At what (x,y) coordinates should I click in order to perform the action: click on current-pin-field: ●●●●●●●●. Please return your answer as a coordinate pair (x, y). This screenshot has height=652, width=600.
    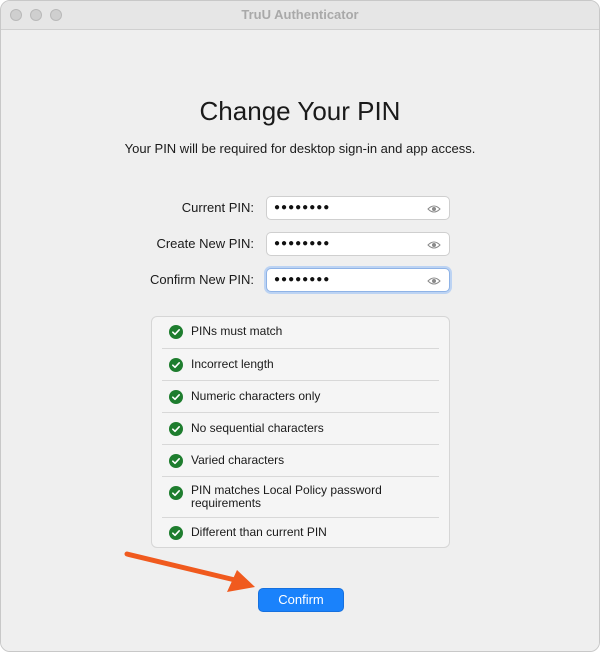
    Looking at the image, I should click on (358, 208).